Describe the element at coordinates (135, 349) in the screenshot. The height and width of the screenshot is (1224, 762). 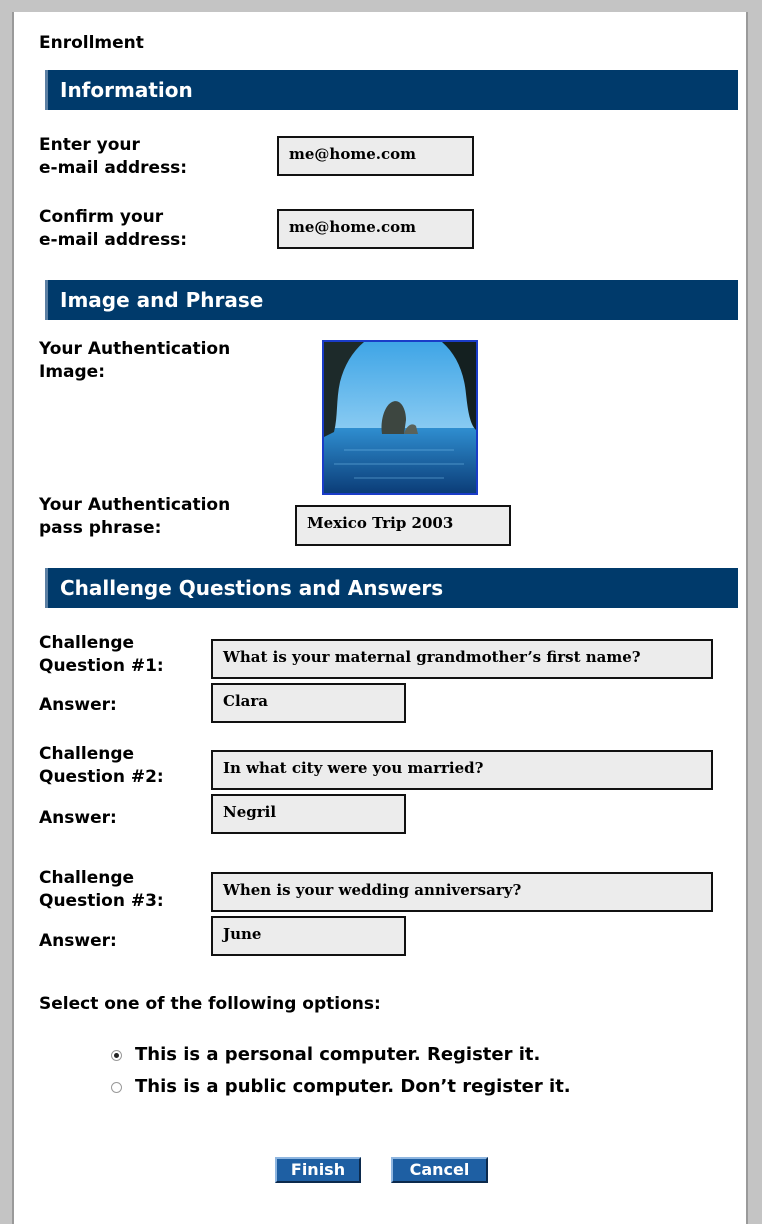
I see `auth-image-label-line1: Your Authentication` at that location.